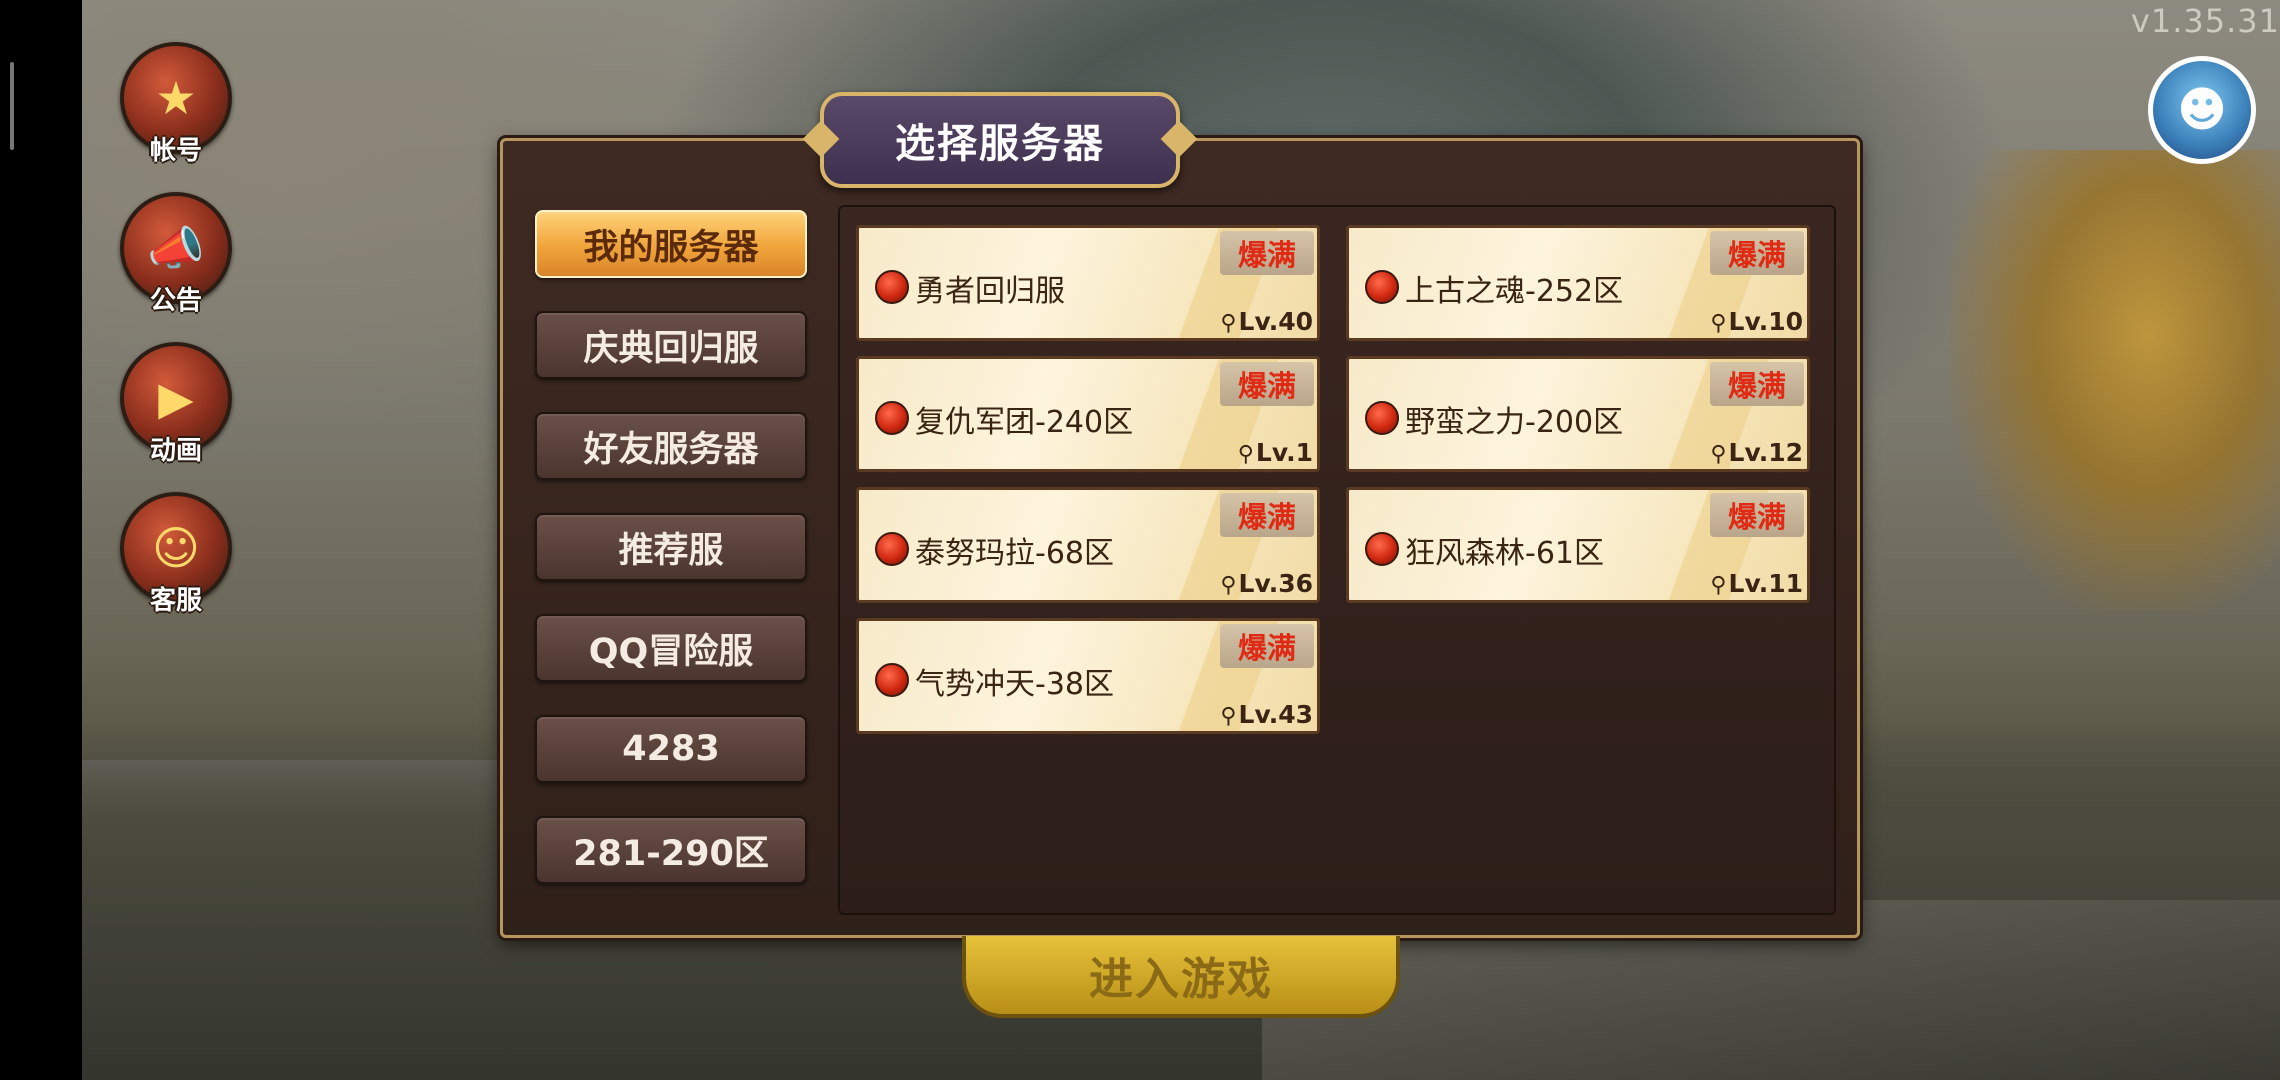 This screenshot has height=1080, width=2280. I want to click on version-label: v1.35.31, so click(2205, 21).